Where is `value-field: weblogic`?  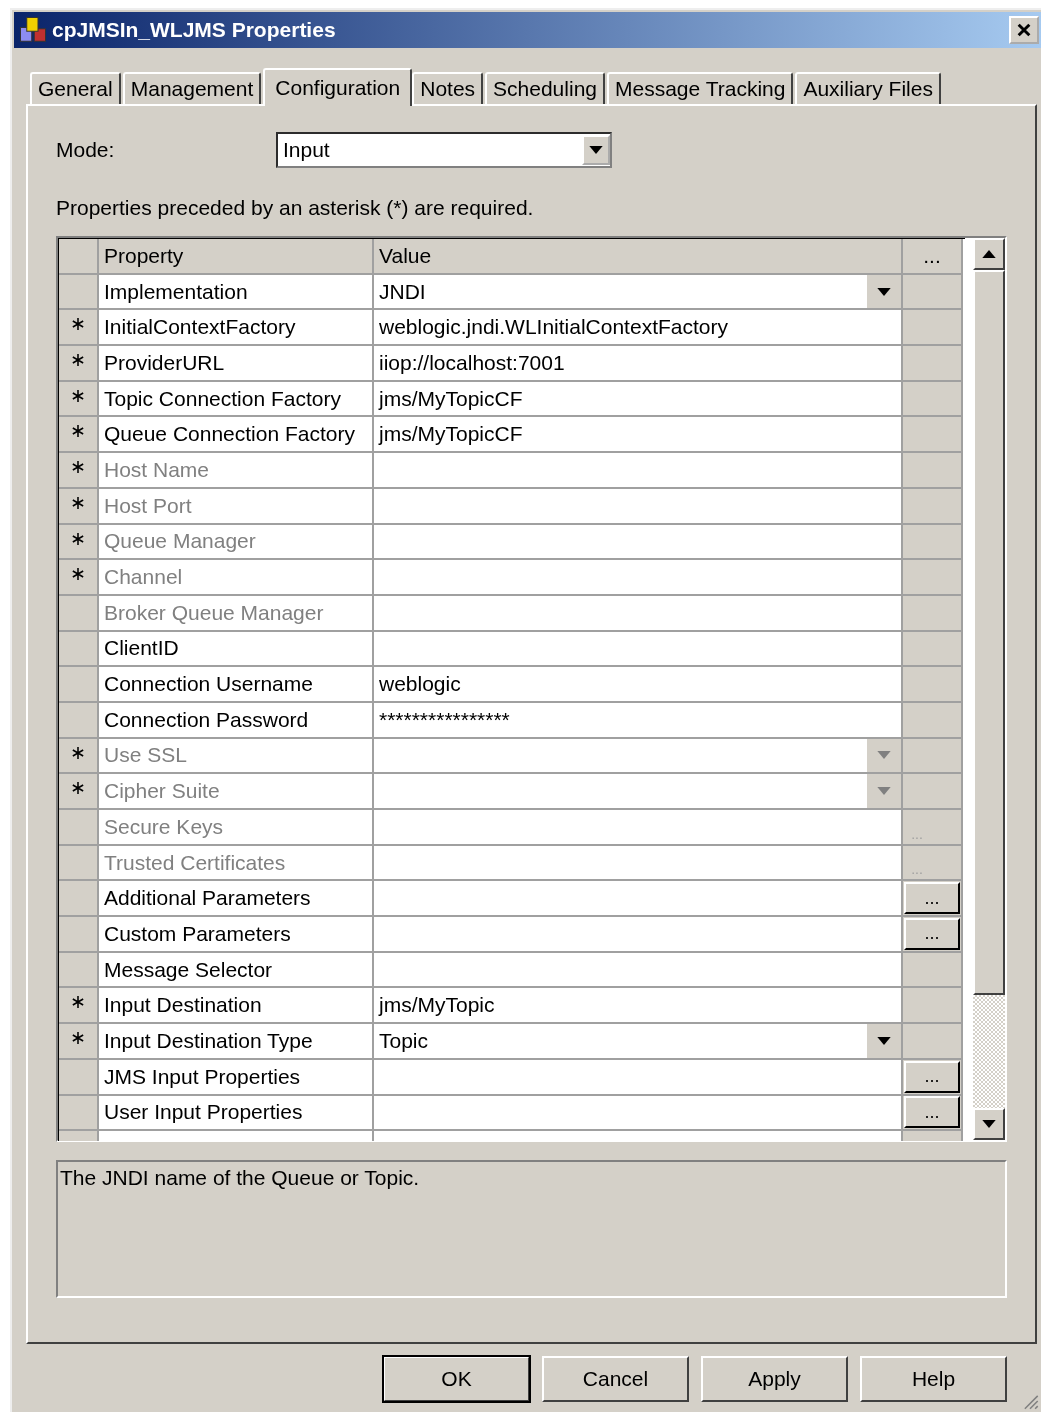
value-field: weblogic is located at coordinates (638, 685).